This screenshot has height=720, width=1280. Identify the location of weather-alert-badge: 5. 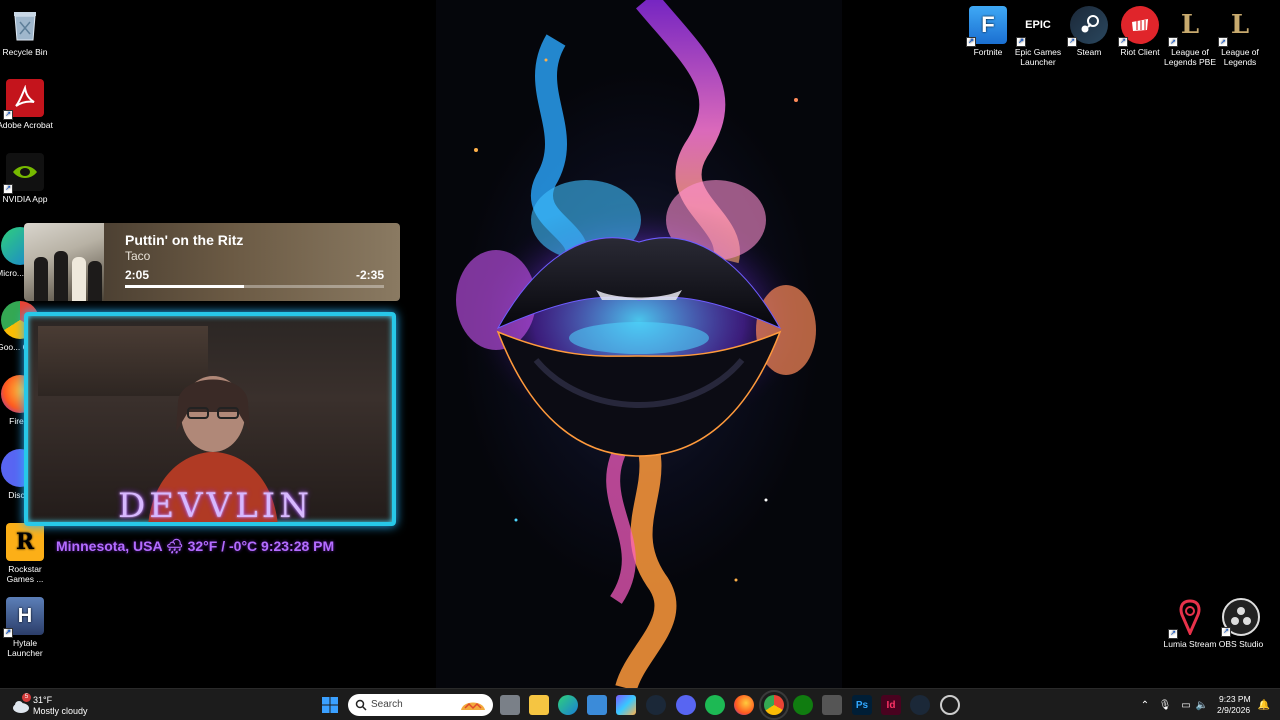
(26, 697).